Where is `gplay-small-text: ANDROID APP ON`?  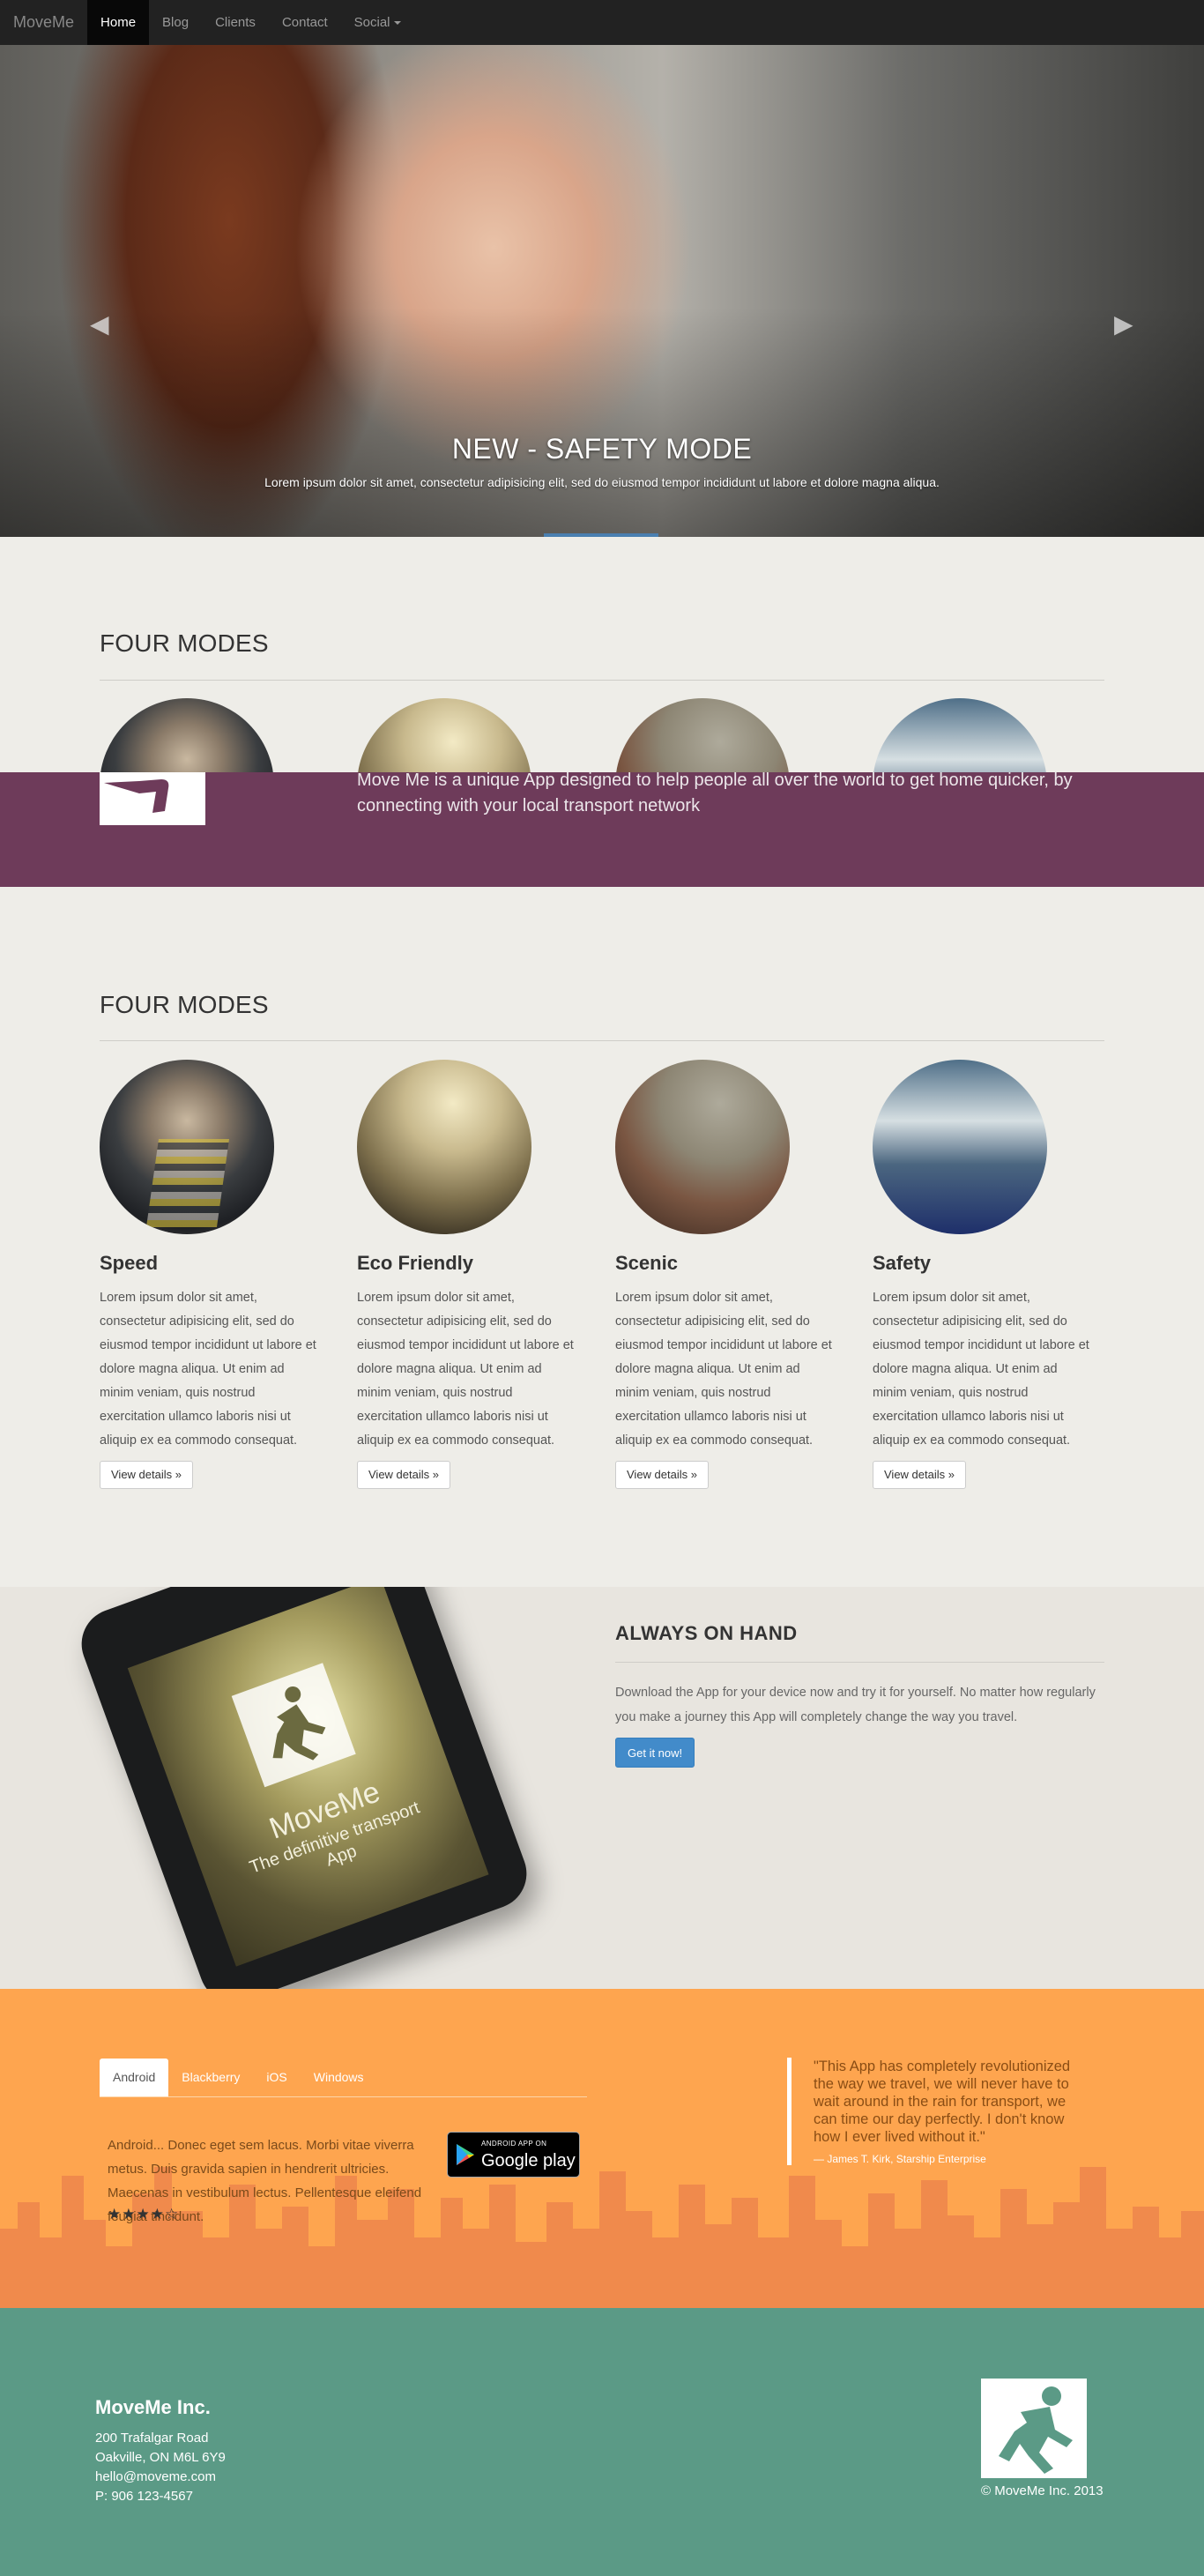 gplay-small-text: ANDROID APP ON is located at coordinates (514, 2144).